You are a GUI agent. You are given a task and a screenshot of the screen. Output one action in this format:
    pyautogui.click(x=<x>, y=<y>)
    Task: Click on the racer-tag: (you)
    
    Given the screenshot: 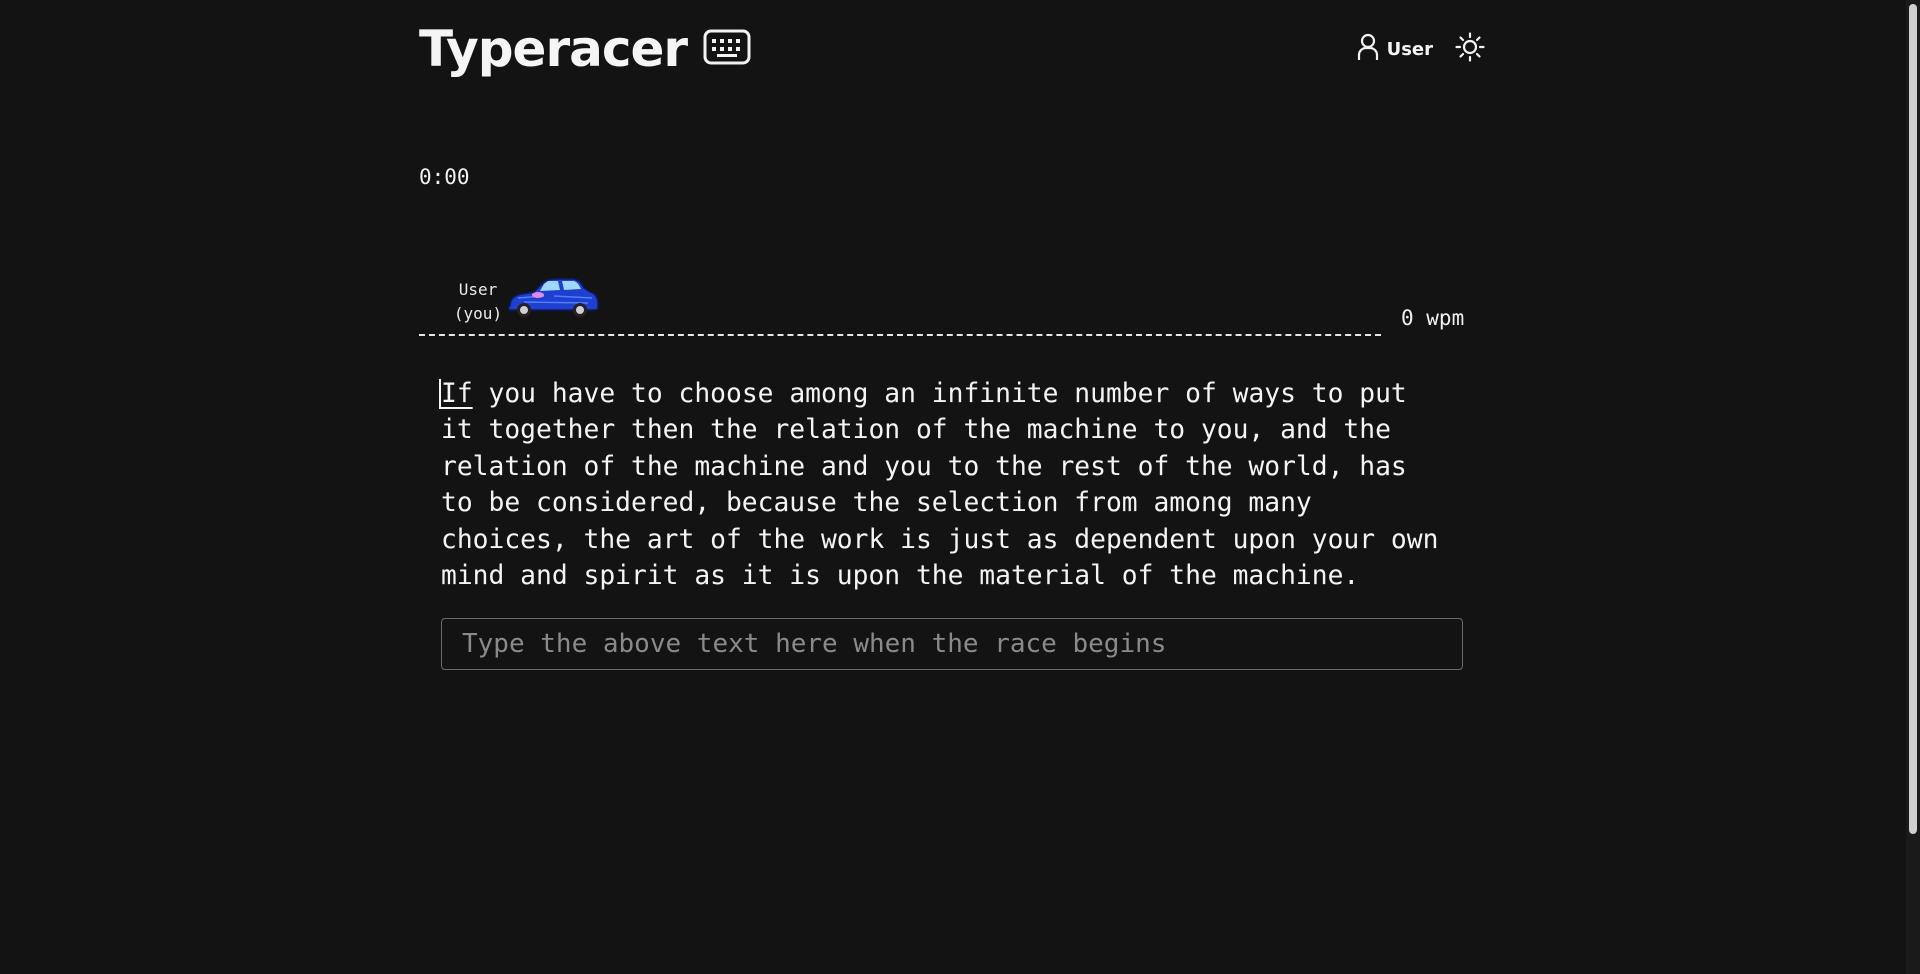 What is the action you would take?
    pyautogui.click(x=478, y=313)
    